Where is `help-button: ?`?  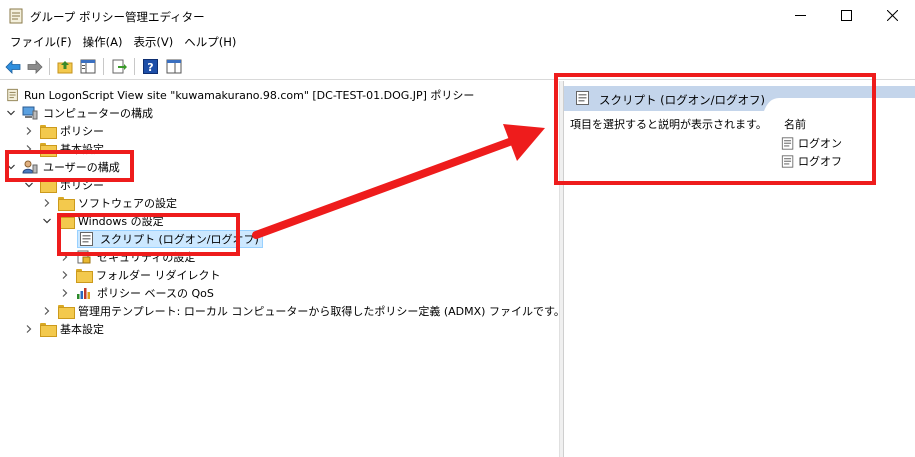 help-button: ? is located at coordinates (150, 66).